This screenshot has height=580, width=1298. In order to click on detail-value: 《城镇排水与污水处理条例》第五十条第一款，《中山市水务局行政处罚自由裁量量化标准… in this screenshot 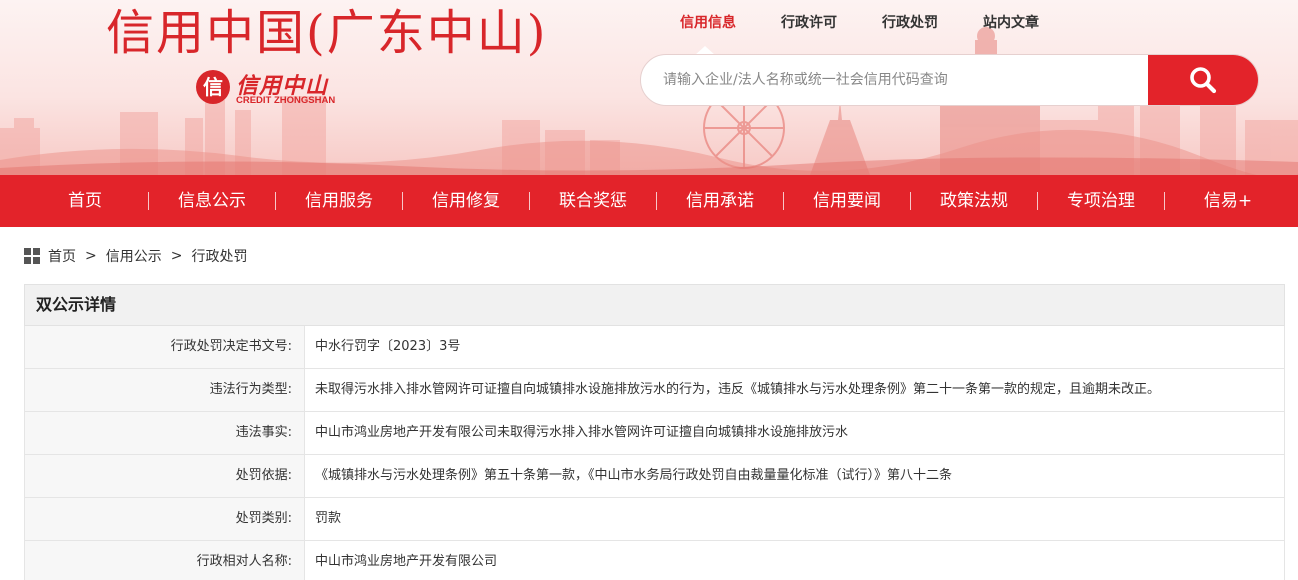, I will do `click(634, 475)`.